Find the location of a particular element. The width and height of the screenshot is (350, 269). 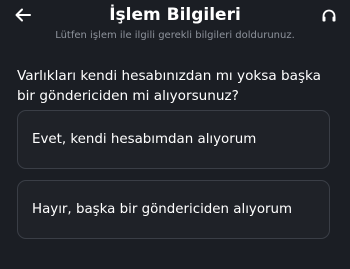

page-title: İşlem Bilgileri is located at coordinates (175, 15).